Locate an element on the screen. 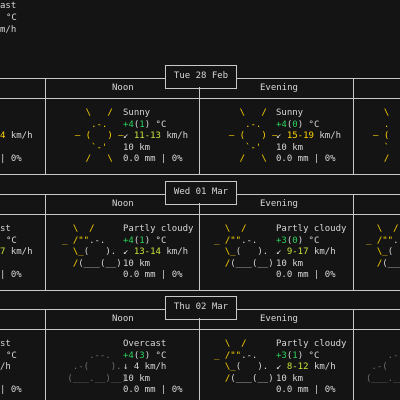 The height and width of the screenshot is (400, 400). wind: ↙ 9-17 km/h is located at coordinates (306, 252).